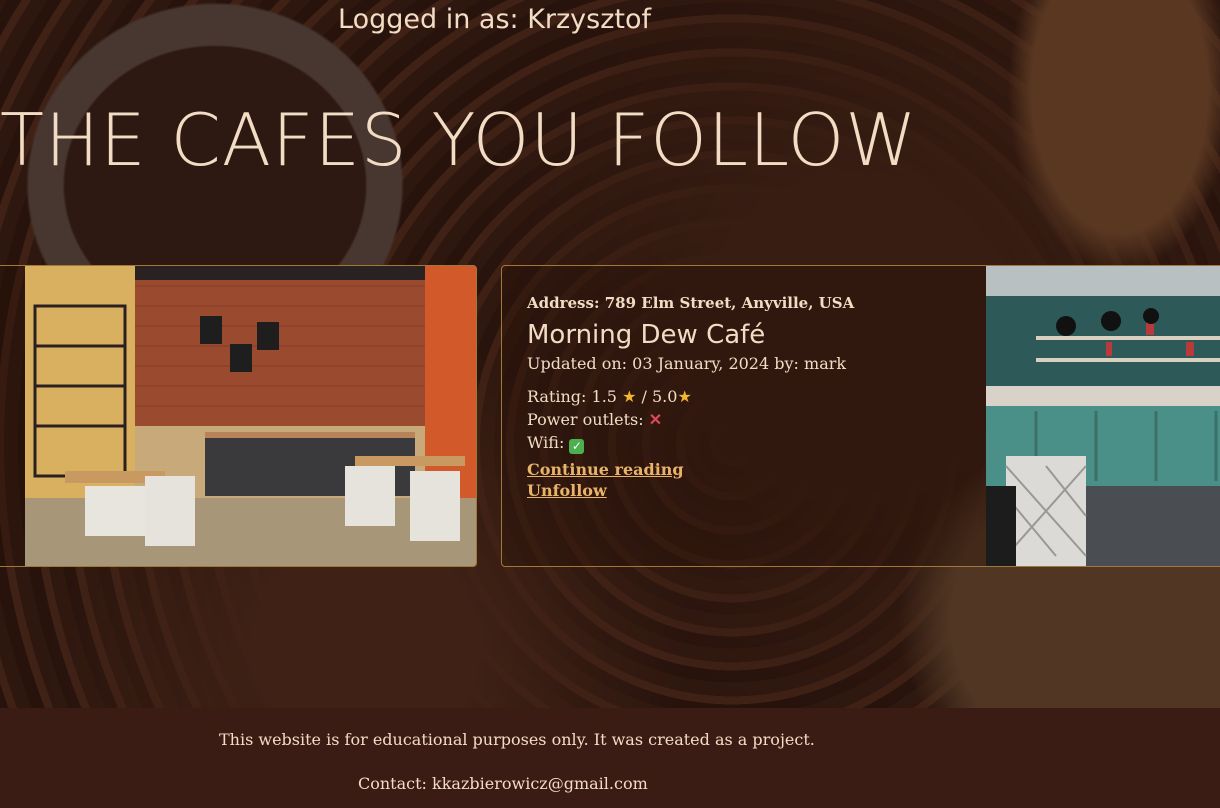 The height and width of the screenshot is (808, 1220). I want to click on wifi-label: Wifi:, so click(546, 442).